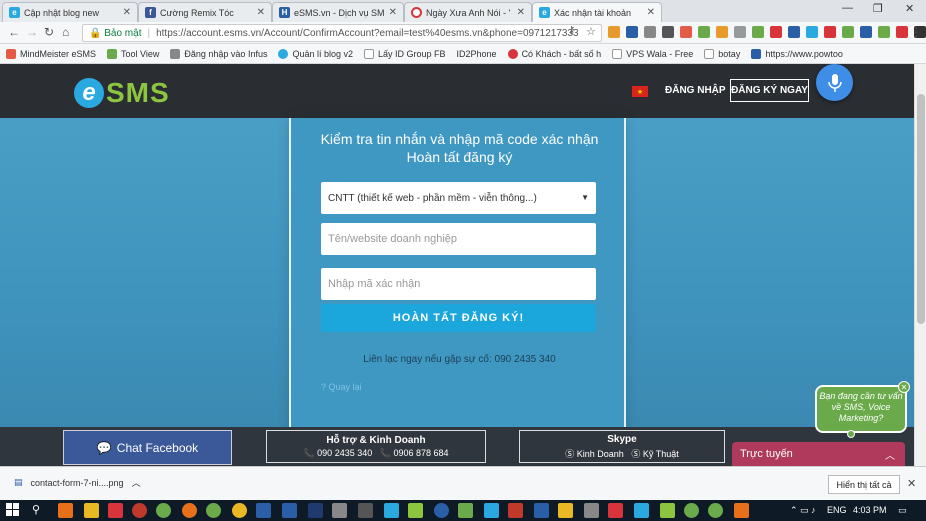 Image resolution: width=926 pixels, height=521 pixels. What do you see at coordinates (65, 510) in the screenshot?
I see `illustrator-icon` at bounding box center [65, 510].